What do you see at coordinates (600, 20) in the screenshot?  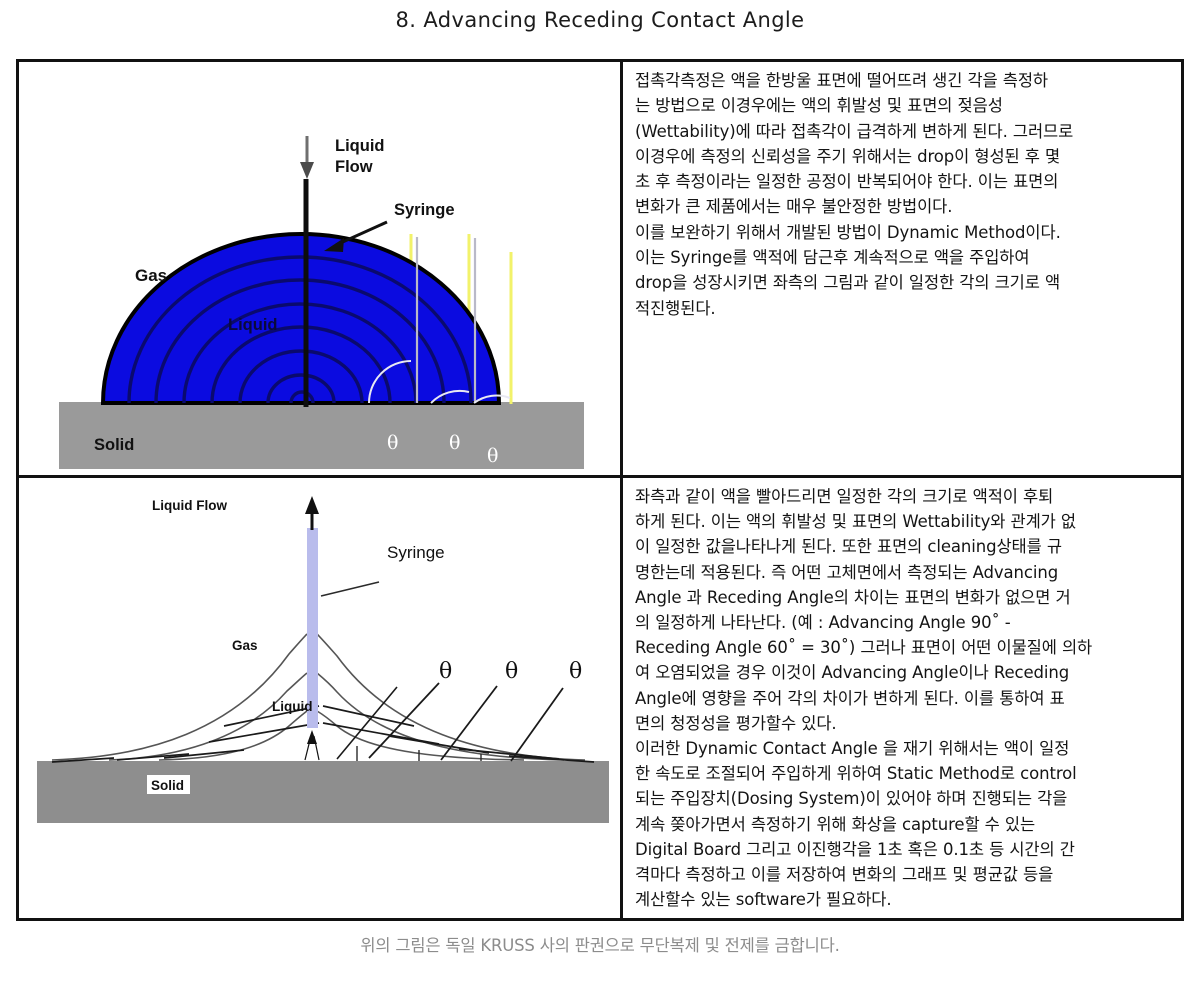 I see `page-title: 8. Advancing Receding Contact Angle` at bounding box center [600, 20].